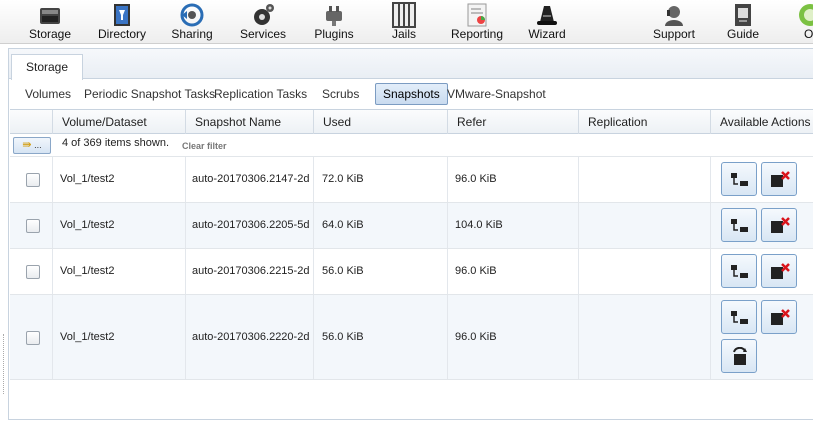 This screenshot has height=429, width=813. I want to click on toolbar-label: Services, so click(262, 34).